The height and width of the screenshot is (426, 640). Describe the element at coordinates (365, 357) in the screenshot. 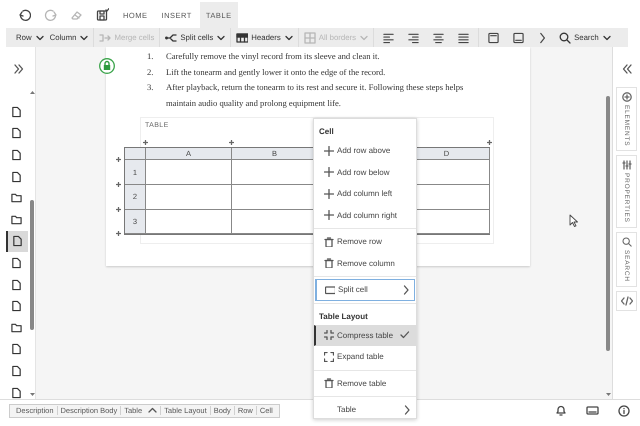

I see `menu-item: Expand table` at that location.